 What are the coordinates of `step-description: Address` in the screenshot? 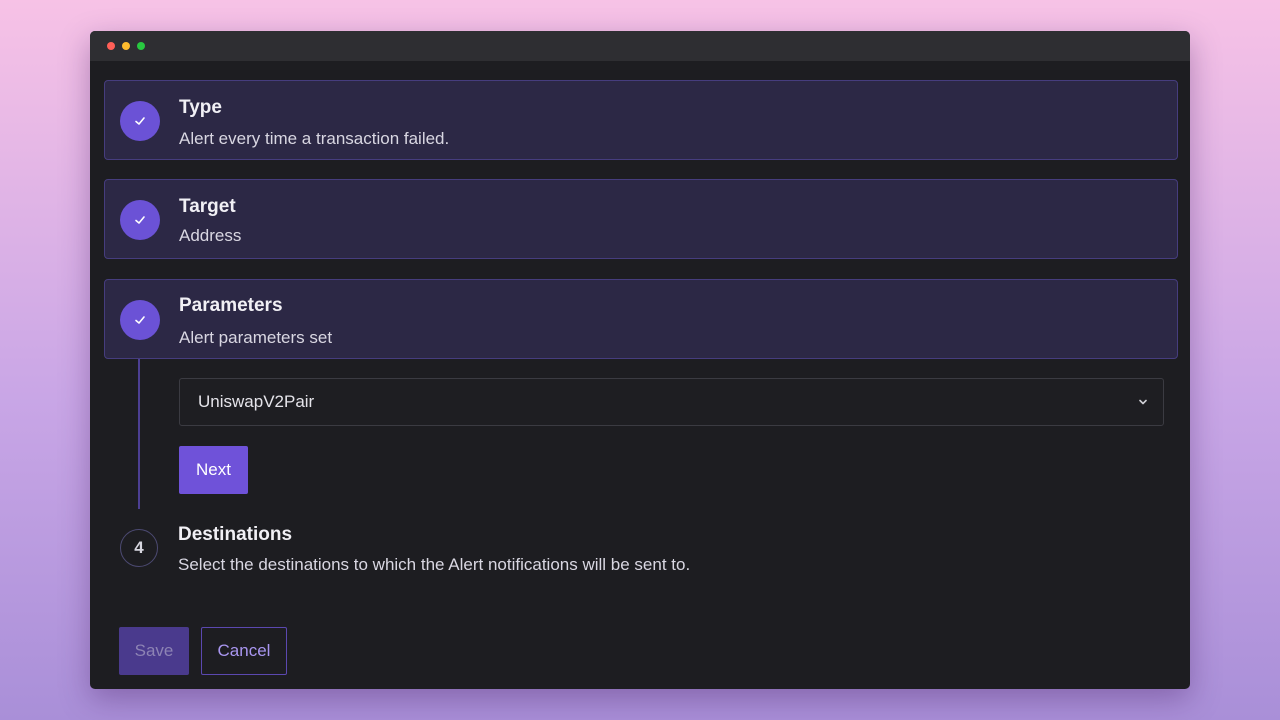 It's located at (210, 235).